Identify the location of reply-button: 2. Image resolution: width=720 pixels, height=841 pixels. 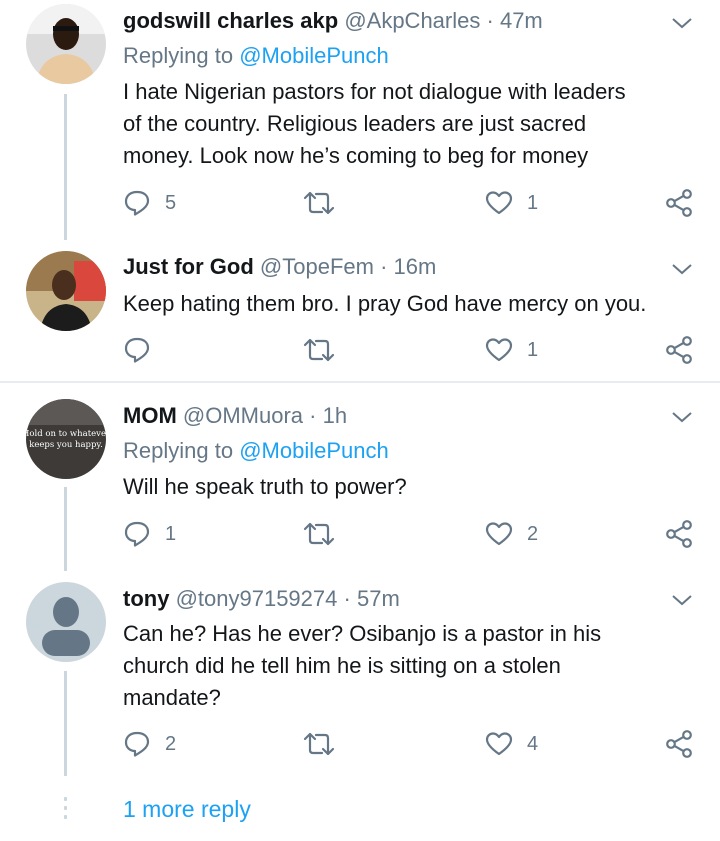
(149, 744).